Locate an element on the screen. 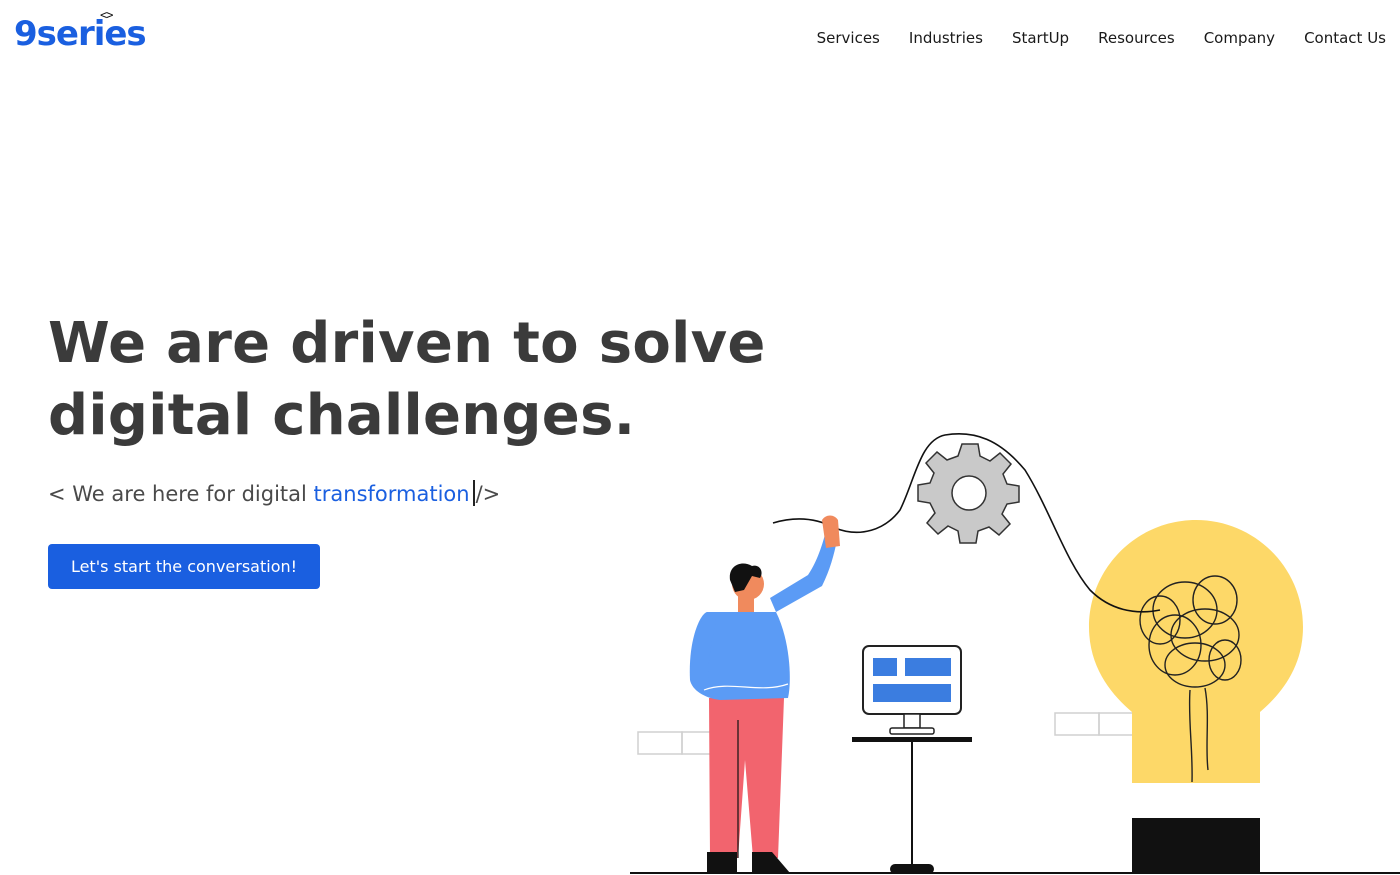  monitor-icon is located at coordinates (912, 759).